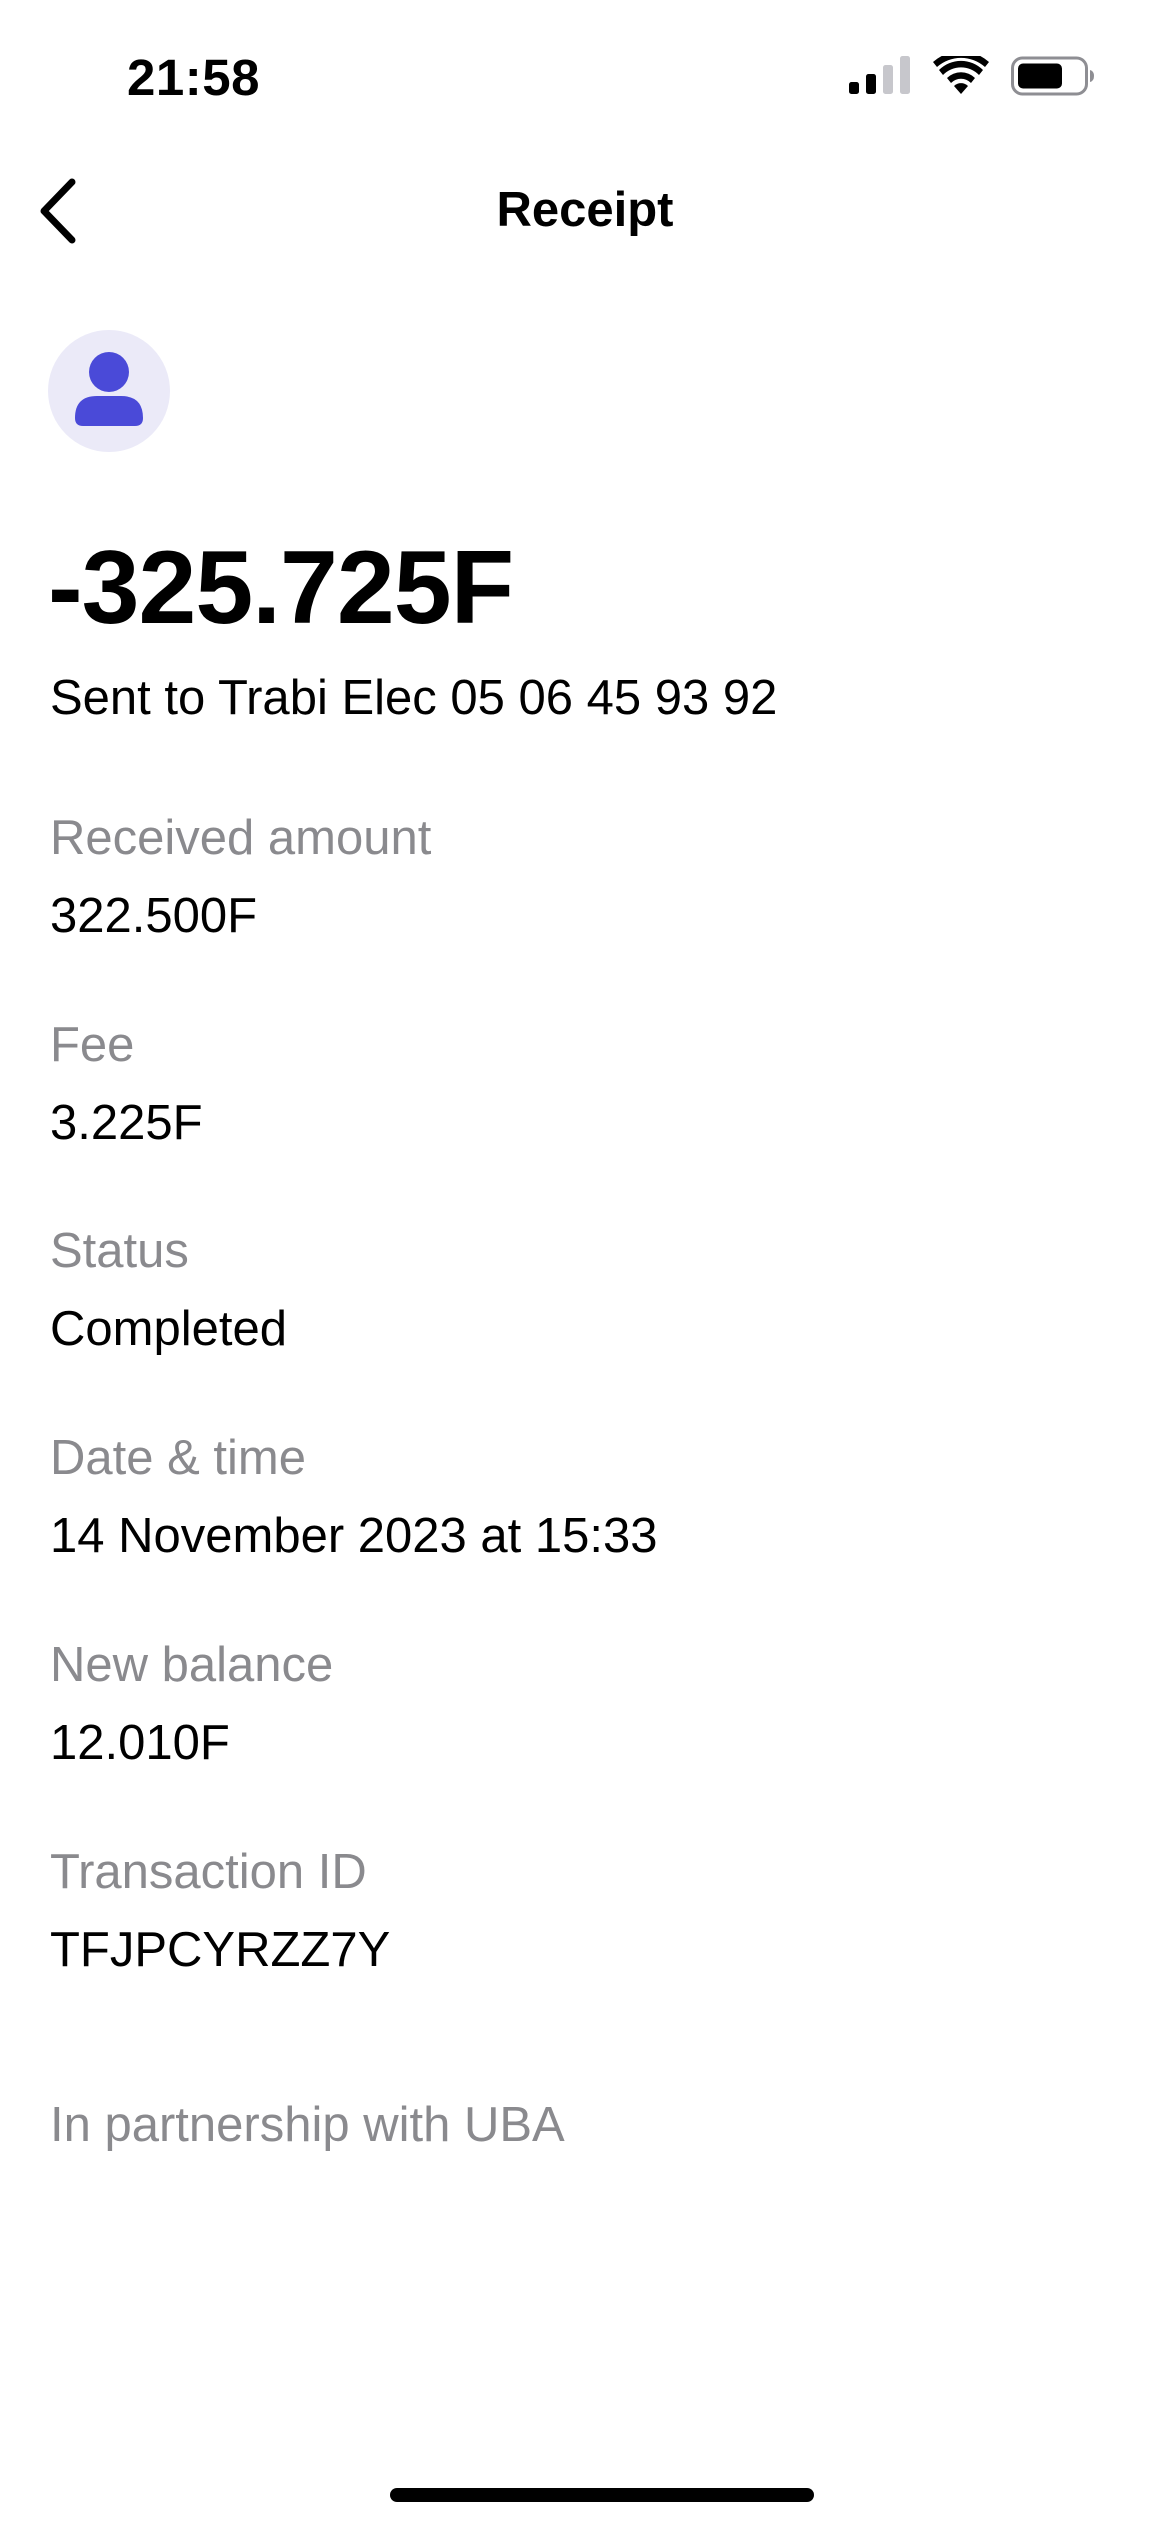 The image size is (1170, 2532). Describe the element at coordinates (126, 1084) in the screenshot. I see `detail-fee: Fee 3.225F` at that location.